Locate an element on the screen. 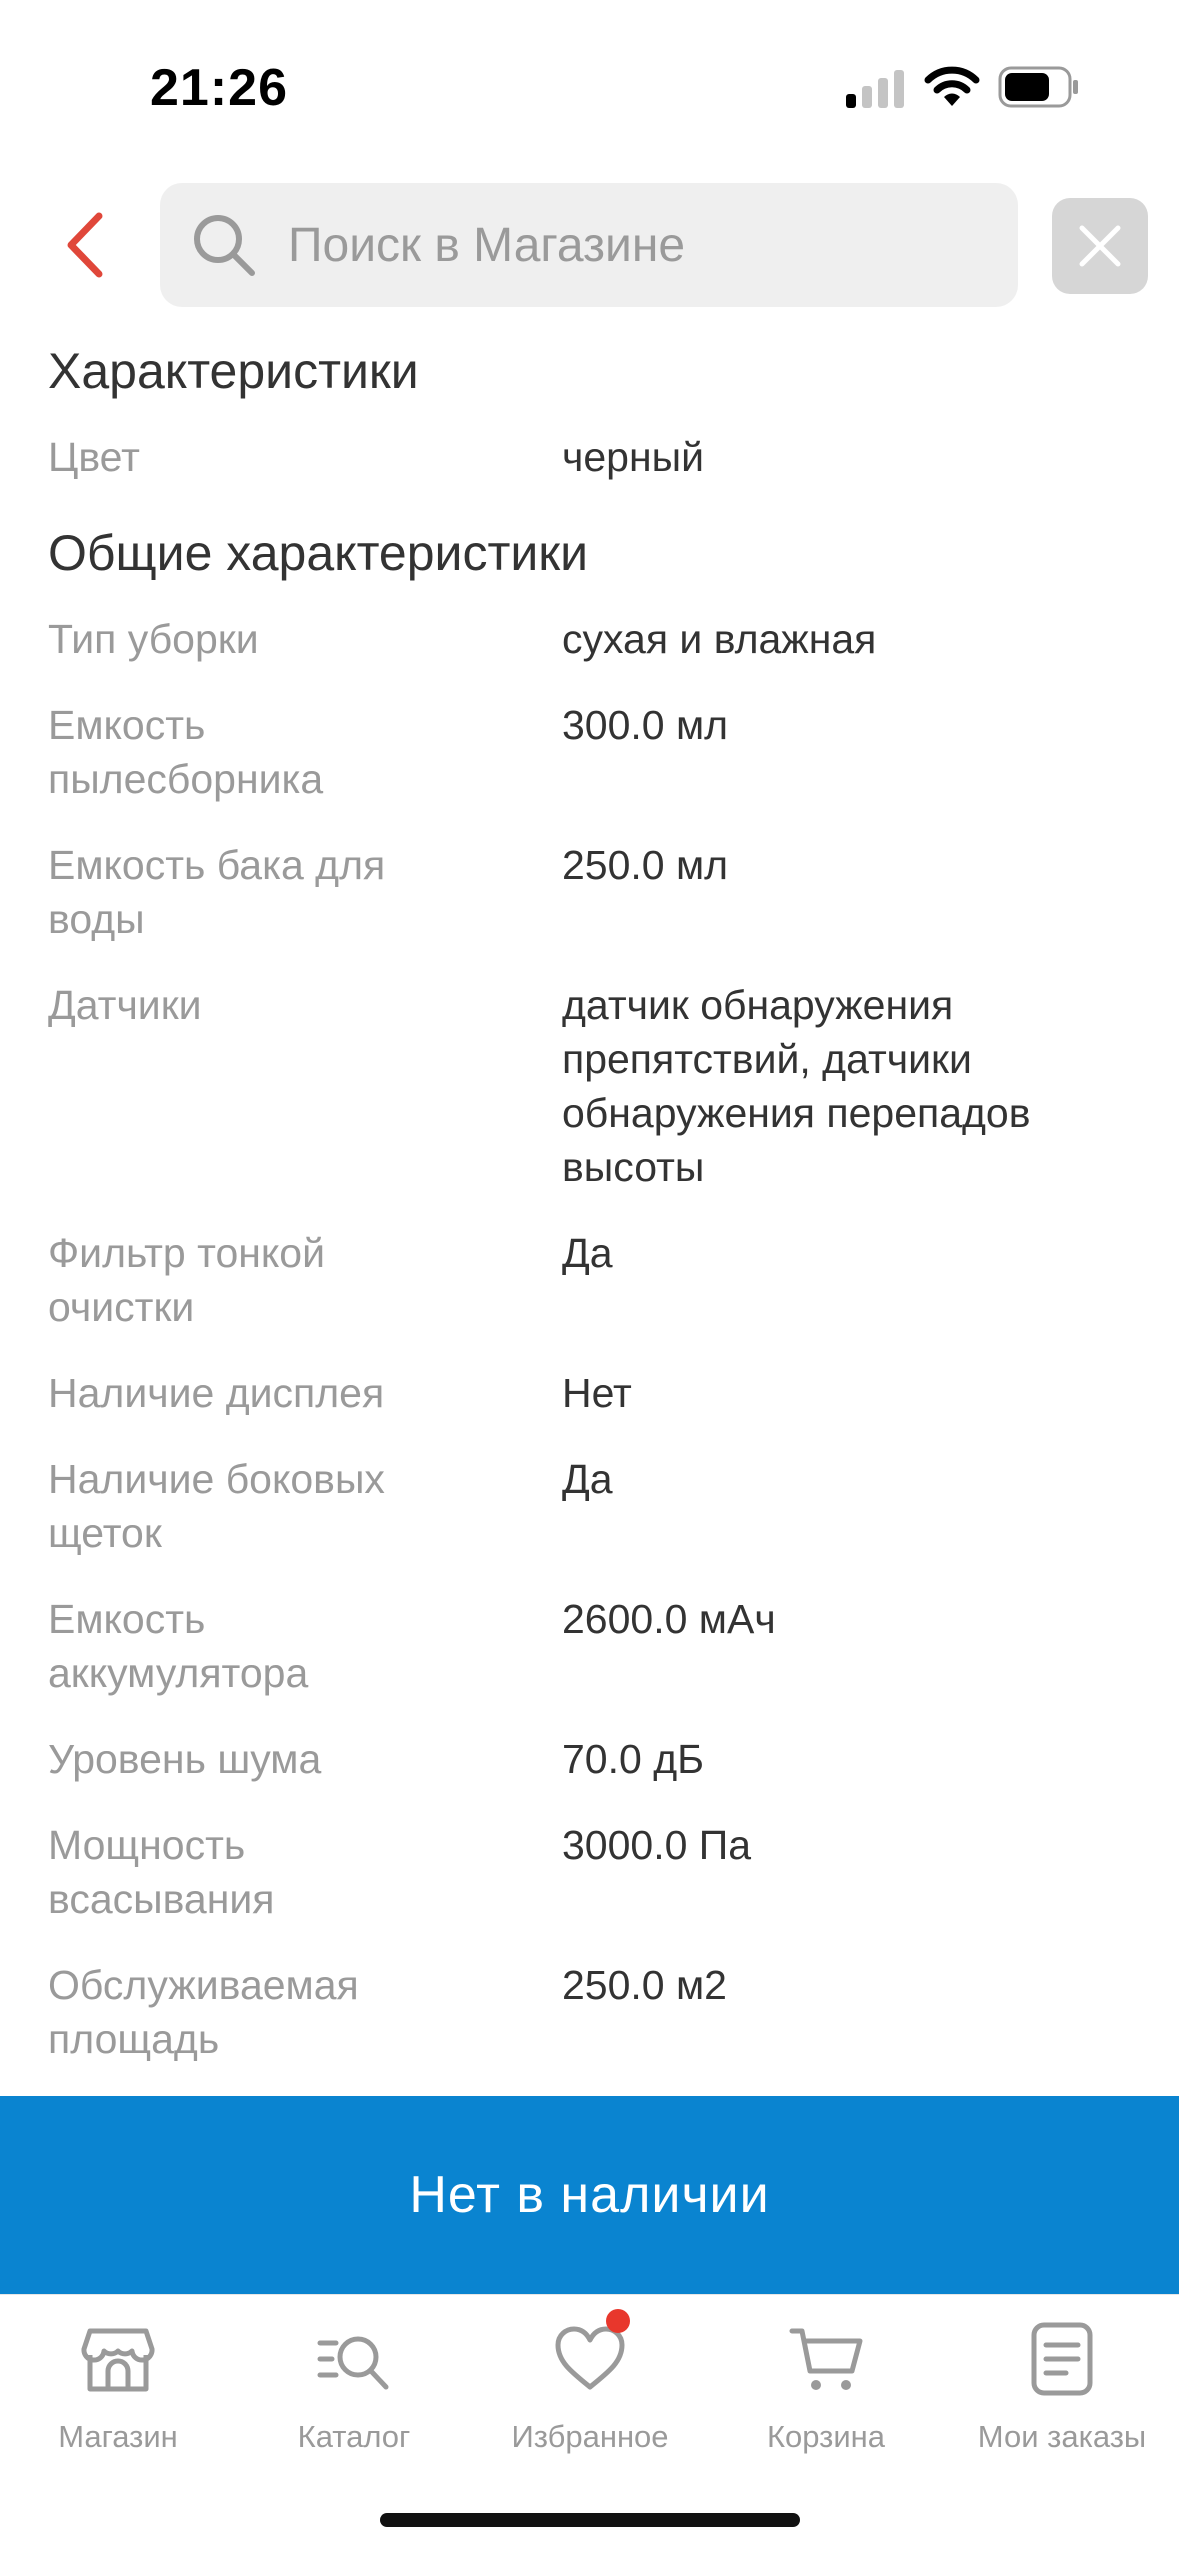 This screenshot has width=1179, height=2556. spec-label-water-tank: Емкость бака для воды is located at coordinates (217, 892).